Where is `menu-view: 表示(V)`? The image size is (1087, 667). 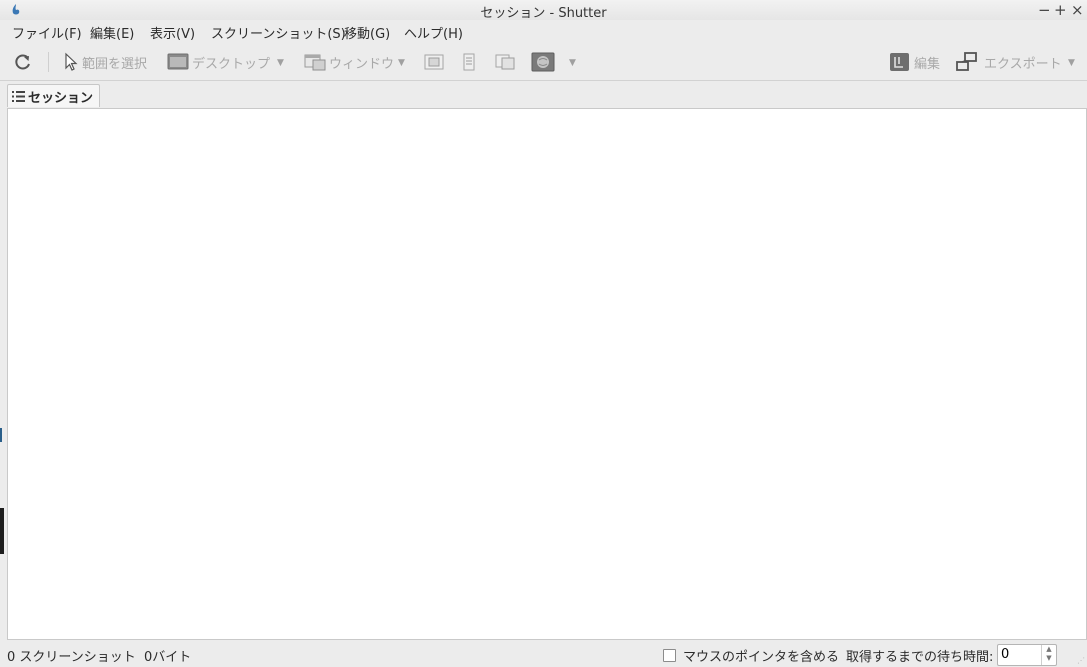
menu-view: 表示(V) is located at coordinates (172, 32).